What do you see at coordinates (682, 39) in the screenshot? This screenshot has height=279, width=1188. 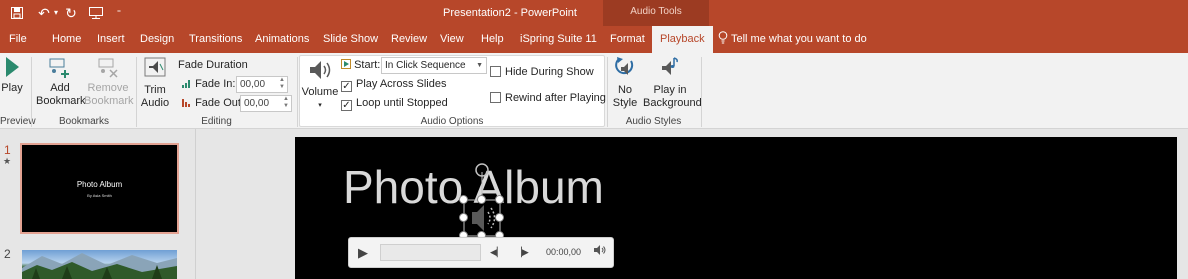 I see `tab-playback: Playback` at bounding box center [682, 39].